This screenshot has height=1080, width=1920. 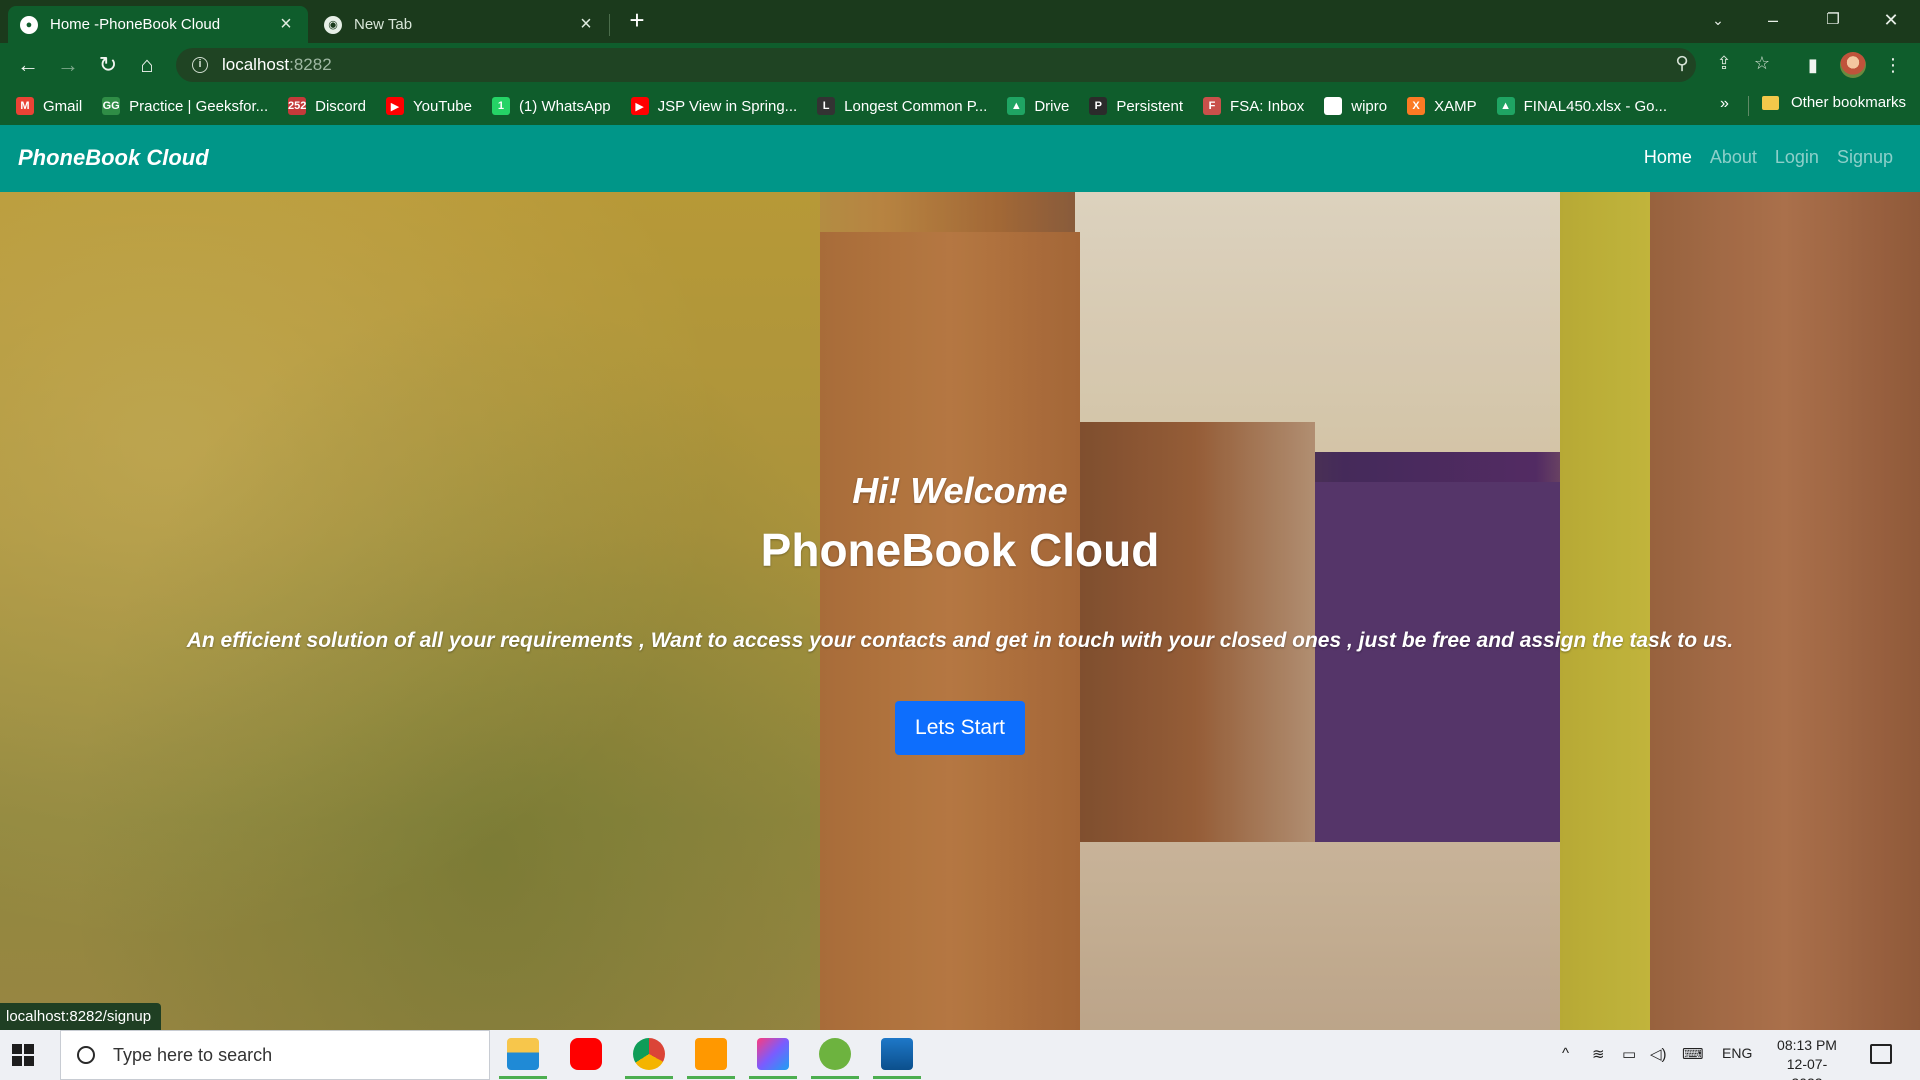 What do you see at coordinates (773, 1054) in the screenshot?
I see `intellij-icon` at bounding box center [773, 1054].